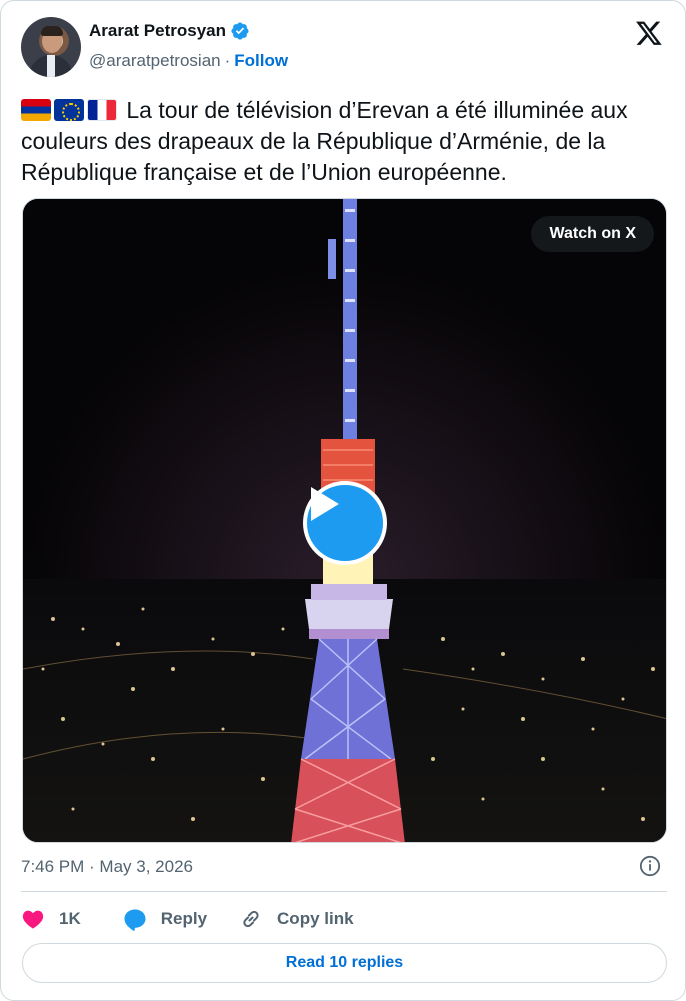 This screenshot has width=686, height=1001. Describe the element at coordinates (650, 866) in the screenshot. I see `info-icon` at that location.